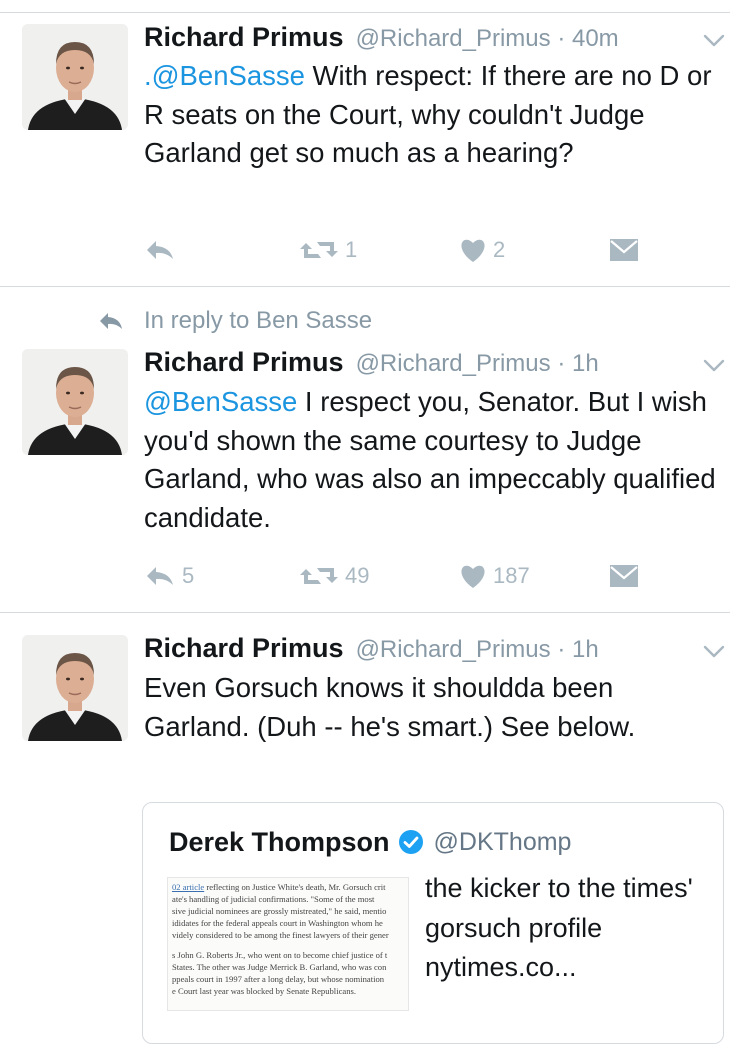  What do you see at coordinates (487, 39) in the screenshot?
I see `username: @Richard_Primus · 40m` at bounding box center [487, 39].